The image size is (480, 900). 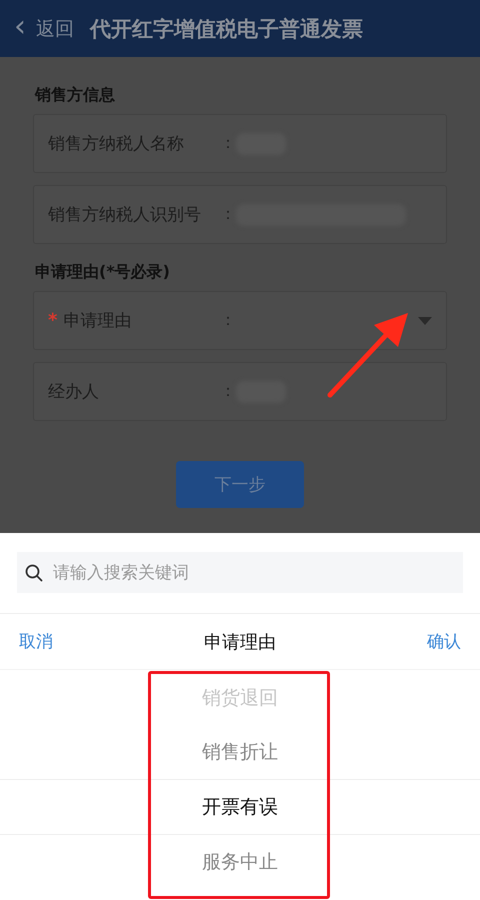 I want to click on section-heading: 销售方信息, so click(x=75, y=95).